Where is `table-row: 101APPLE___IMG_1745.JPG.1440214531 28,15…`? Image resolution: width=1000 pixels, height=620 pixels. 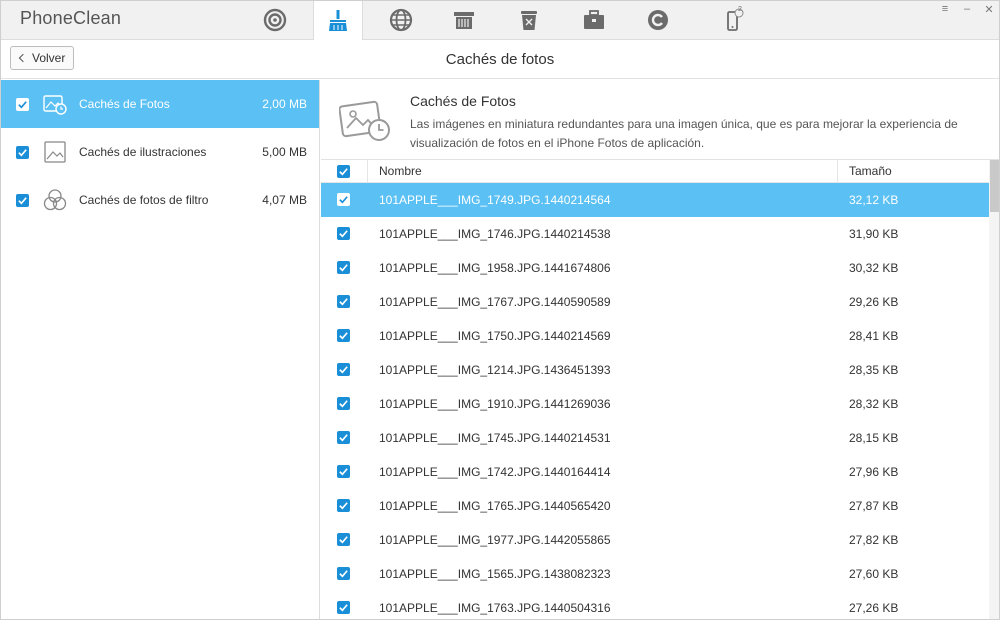
table-row: 101APPLE___IMG_1745.JPG.1440214531 28,15… is located at coordinates (655, 438).